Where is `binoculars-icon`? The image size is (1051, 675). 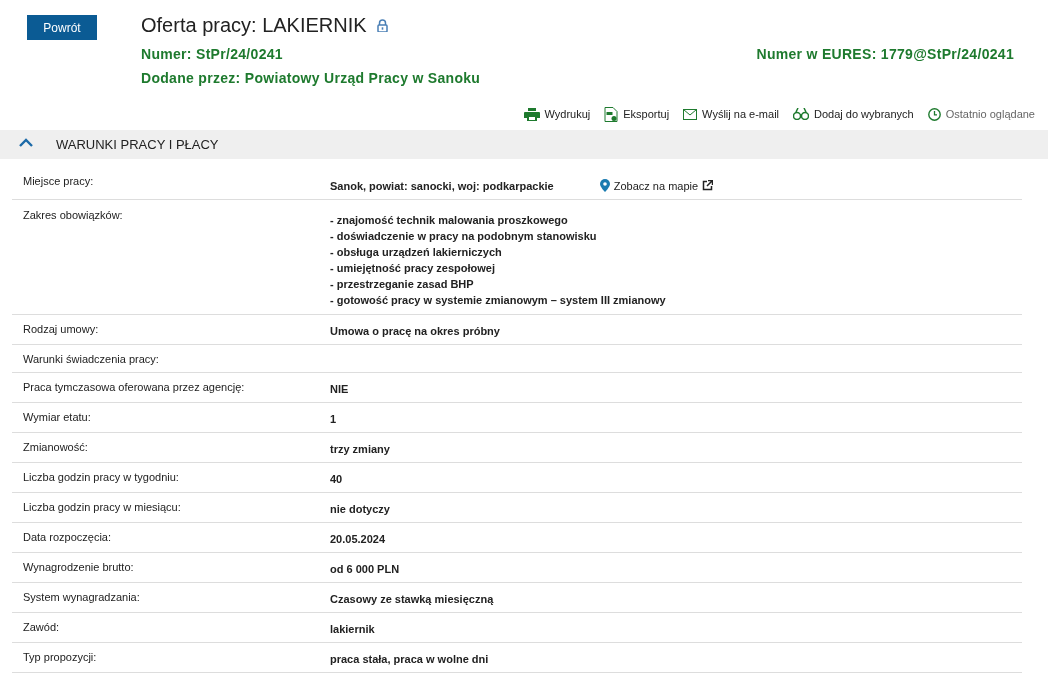
binoculars-icon is located at coordinates (801, 114).